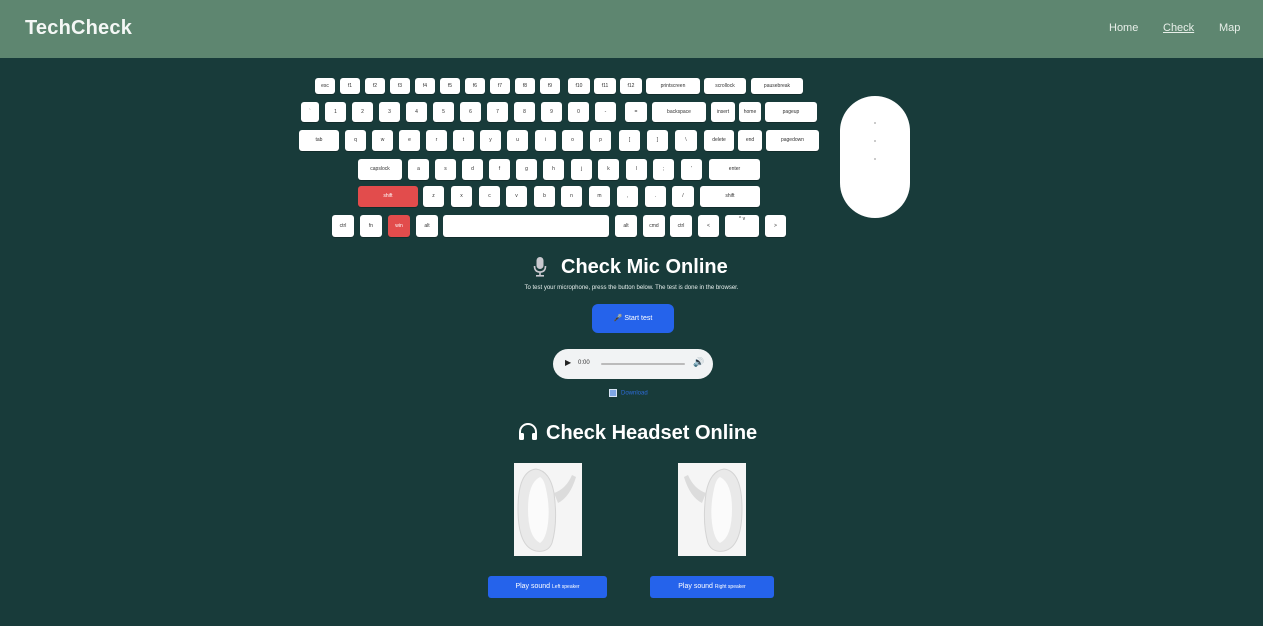 The image size is (1263, 626). What do you see at coordinates (578, 112) in the screenshot?
I see `key-0: 0` at bounding box center [578, 112].